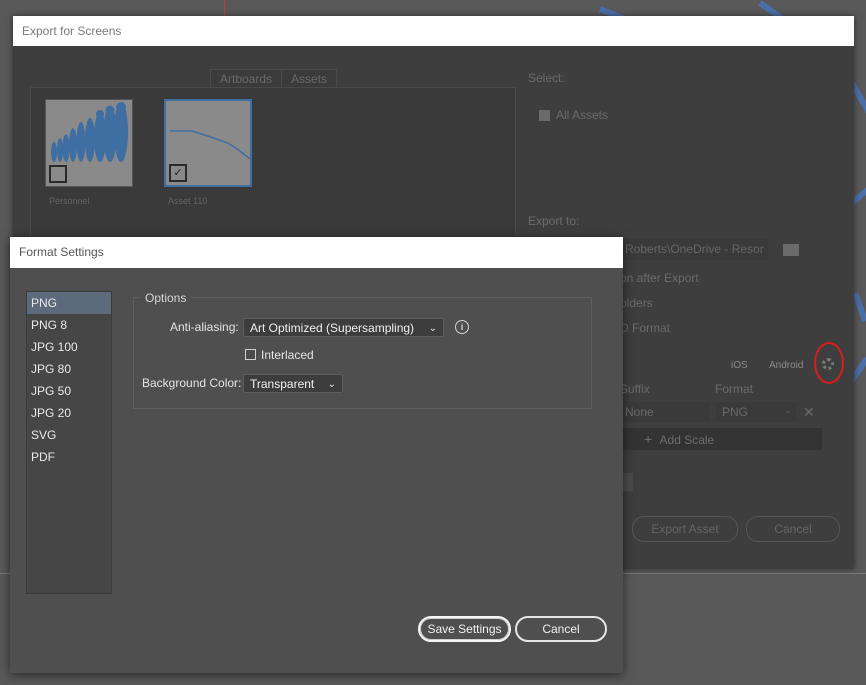 The width and height of the screenshot is (866, 685). I want to click on format-item-png: PNG, so click(69, 303).